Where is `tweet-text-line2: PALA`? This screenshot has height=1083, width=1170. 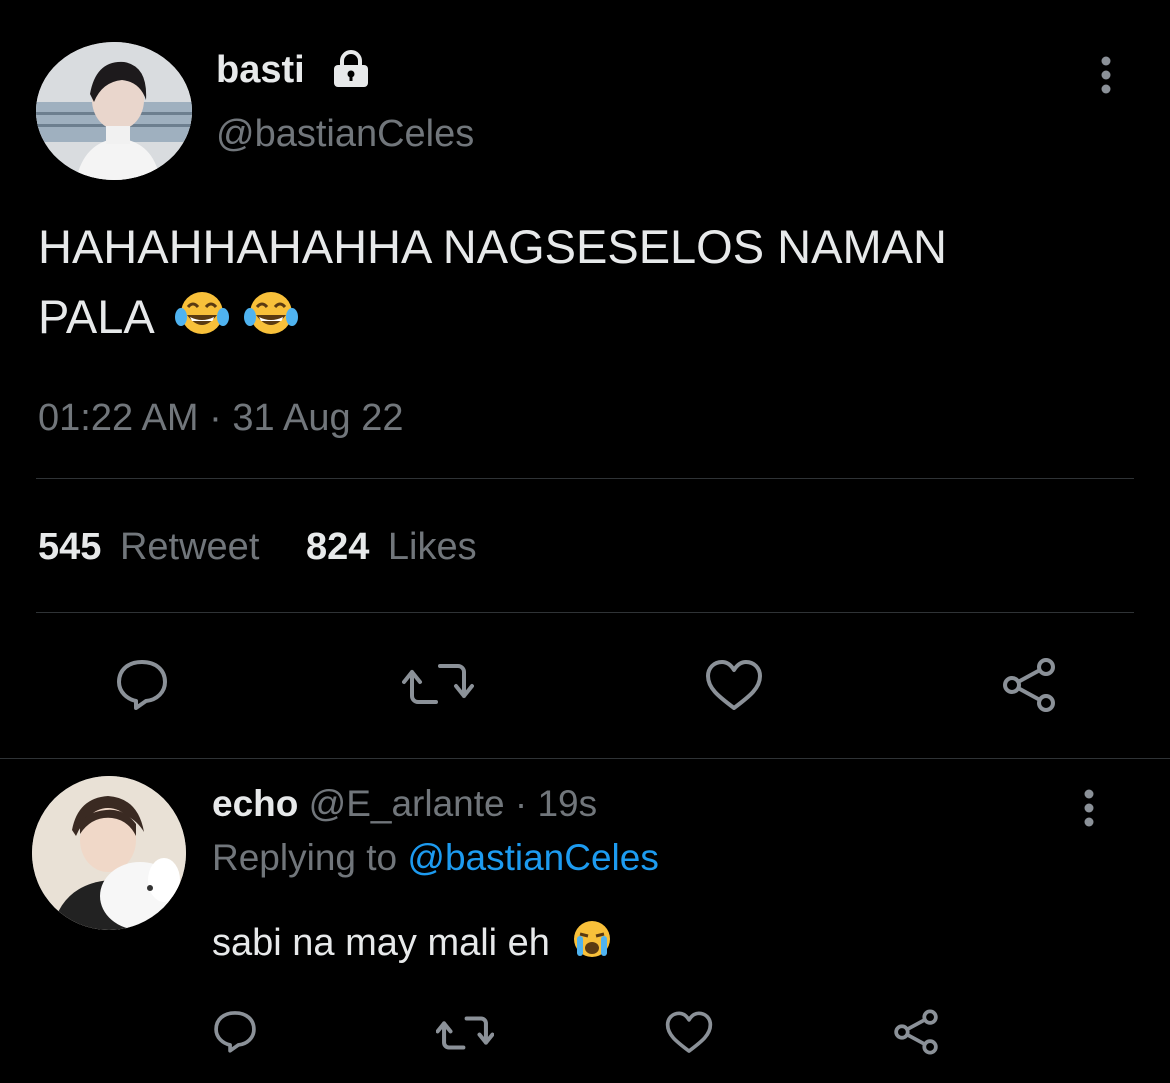
tweet-text-line2: PALA is located at coordinates (588, 319).